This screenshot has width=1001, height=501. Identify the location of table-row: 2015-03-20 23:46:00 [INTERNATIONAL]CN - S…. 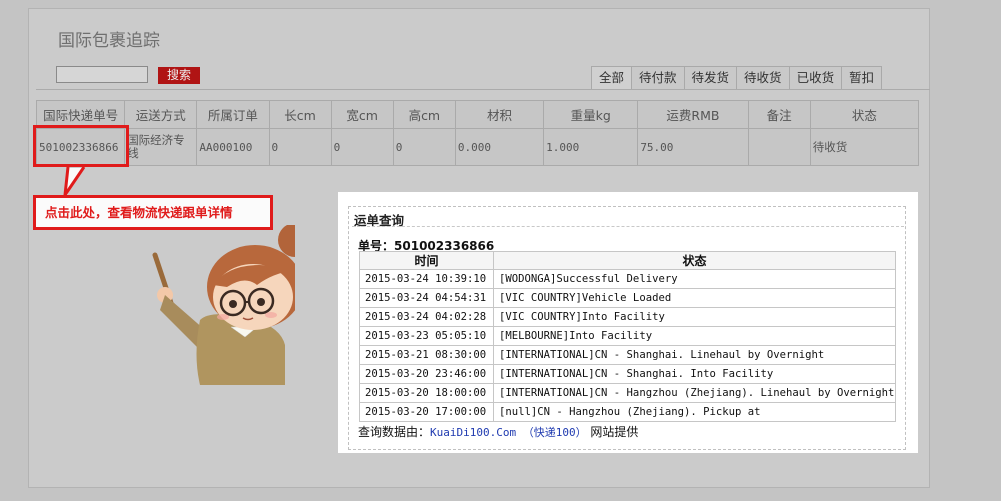
(627, 374).